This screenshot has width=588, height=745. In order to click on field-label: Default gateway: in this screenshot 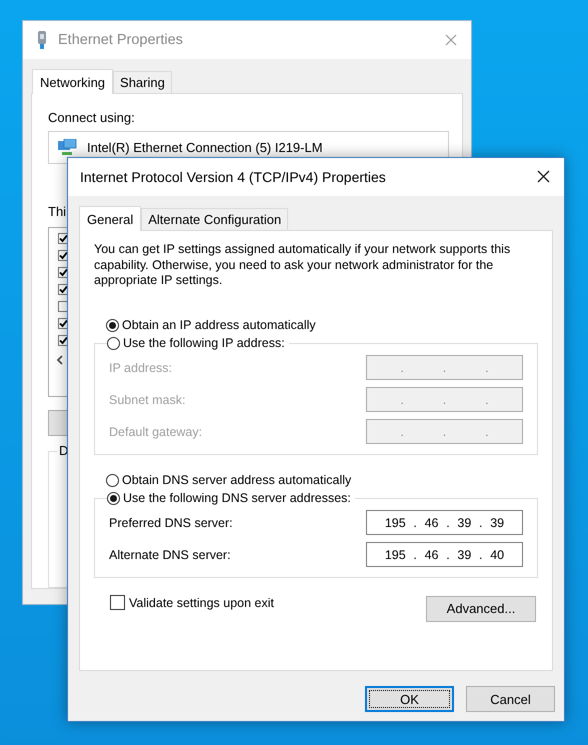, I will do `click(155, 431)`.